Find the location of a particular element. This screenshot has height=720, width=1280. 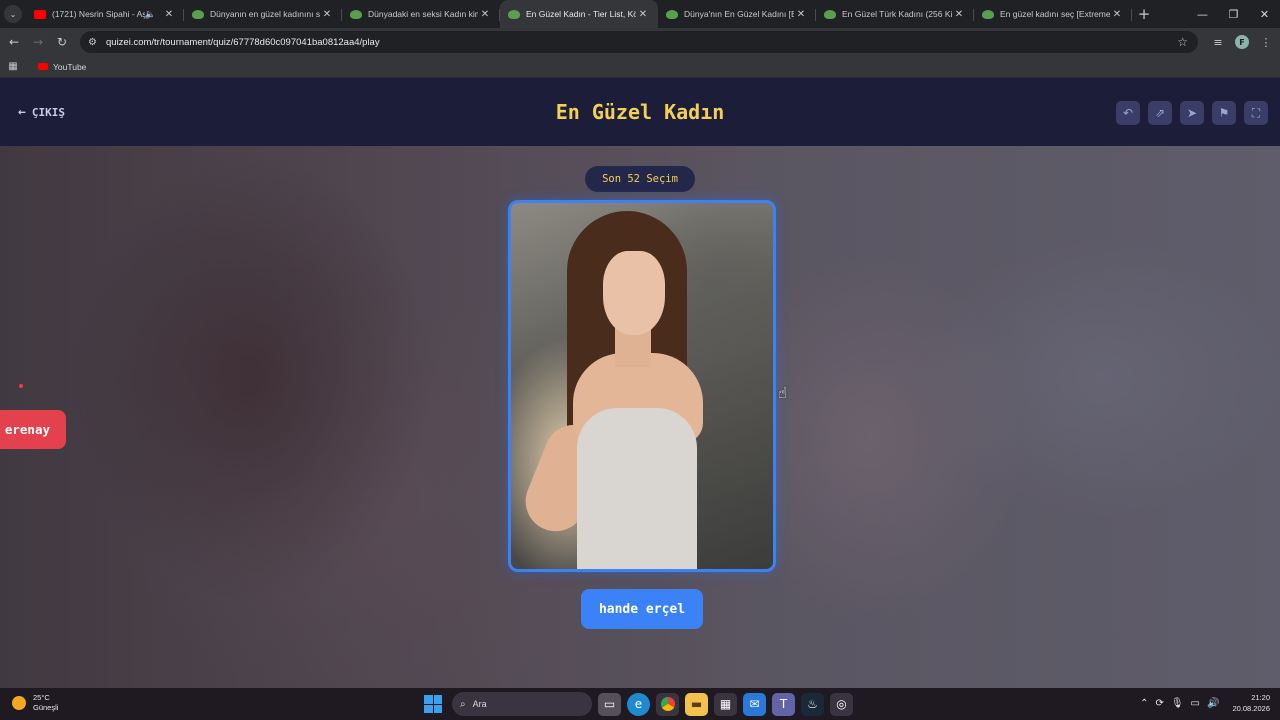

bookmark-star-icon: ☆ is located at coordinates (1182, 42).